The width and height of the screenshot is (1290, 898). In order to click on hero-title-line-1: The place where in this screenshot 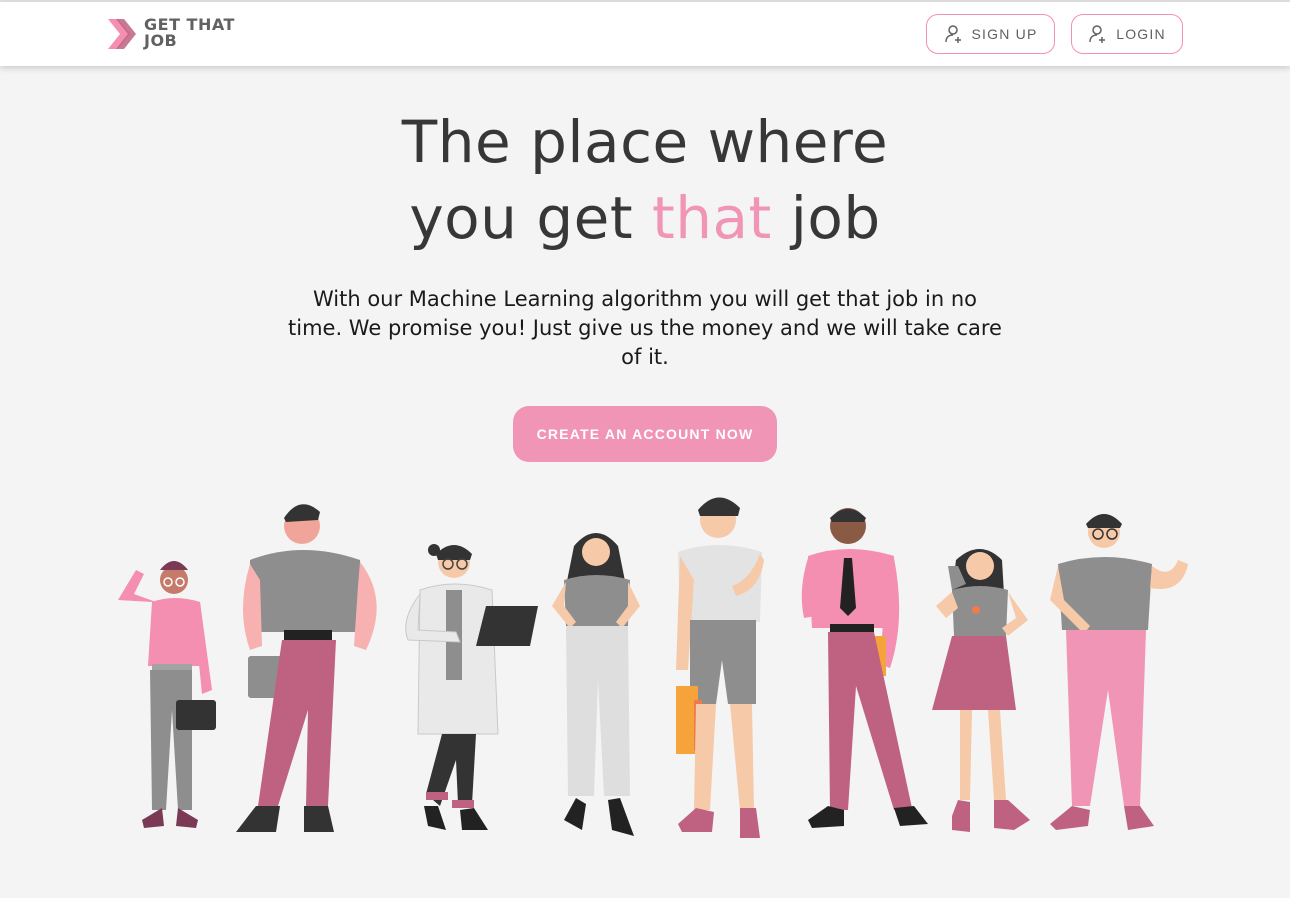, I will do `click(645, 142)`.